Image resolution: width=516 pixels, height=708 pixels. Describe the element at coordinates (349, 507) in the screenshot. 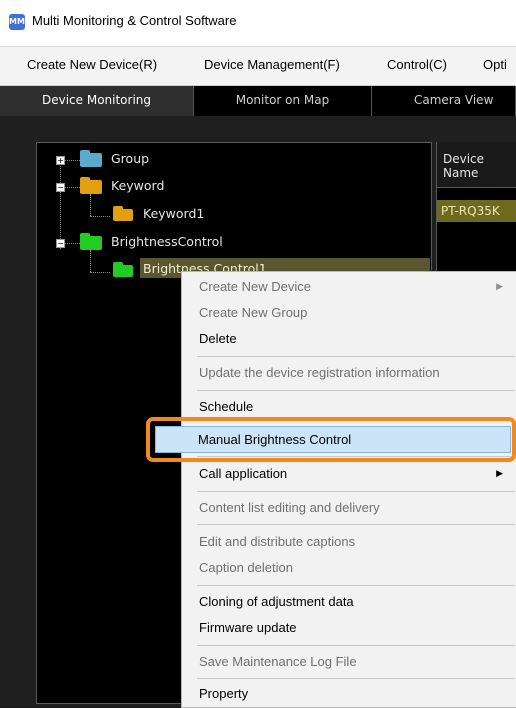

I see `menu-item-content-list: Content list editing and delivery` at that location.